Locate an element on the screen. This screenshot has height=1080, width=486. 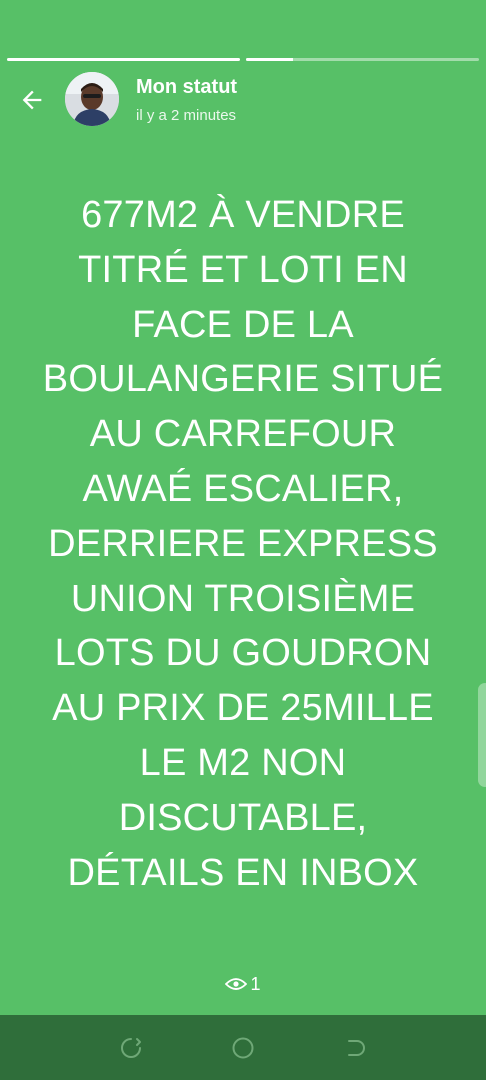
arrow-left-icon is located at coordinates (32, 100).